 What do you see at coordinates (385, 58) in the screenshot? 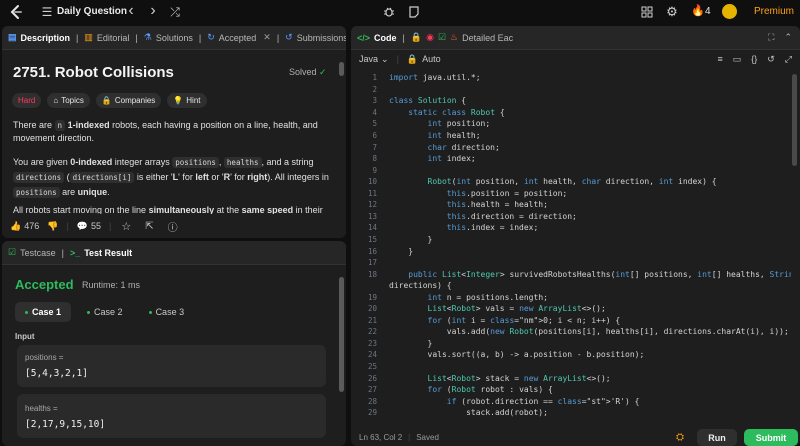
I see `chevron-down-icon: ⌄` at bounding box center [385, 58].